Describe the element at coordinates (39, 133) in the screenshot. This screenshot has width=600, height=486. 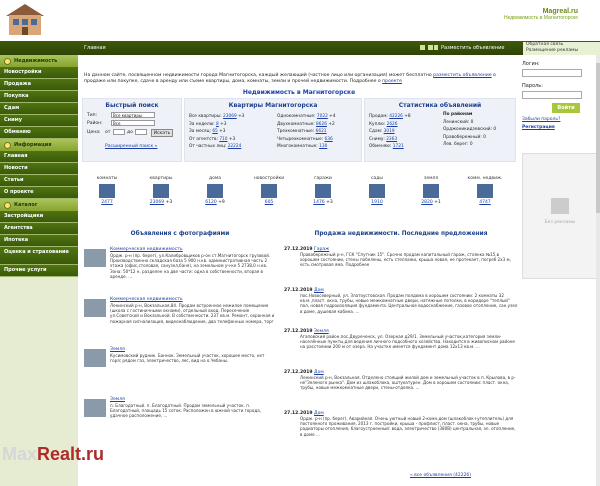
I see `sidebar-item: Обменяю` at that location.